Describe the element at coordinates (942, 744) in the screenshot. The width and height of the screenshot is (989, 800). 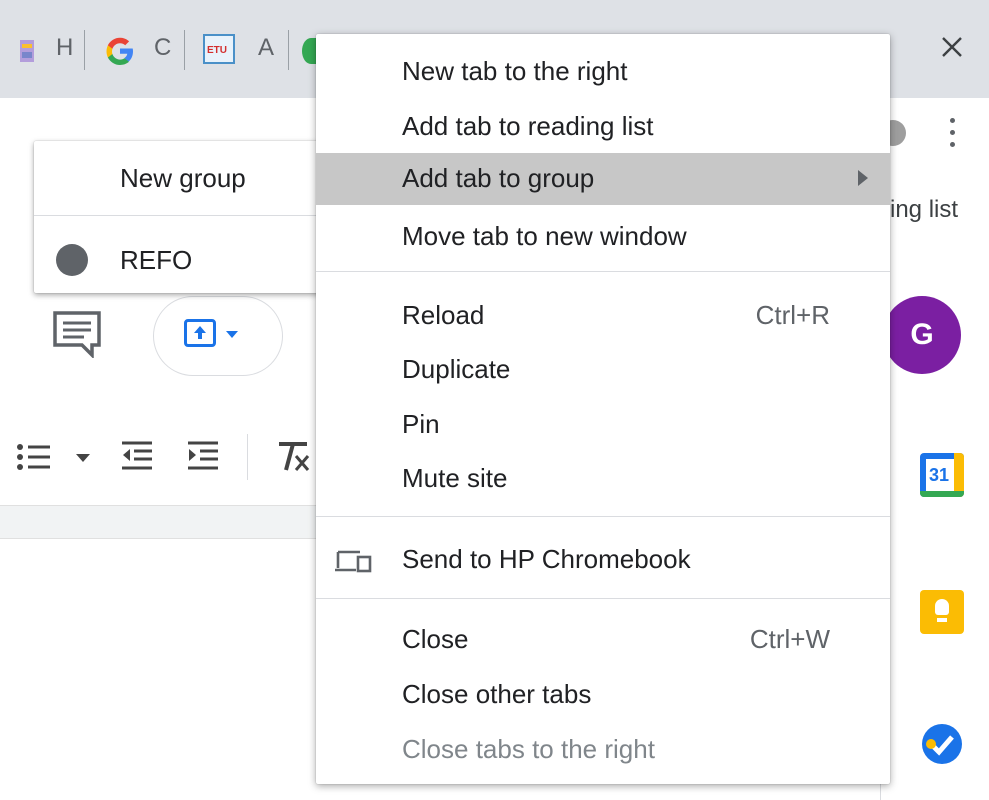
I see `tasks-icon` at that location.